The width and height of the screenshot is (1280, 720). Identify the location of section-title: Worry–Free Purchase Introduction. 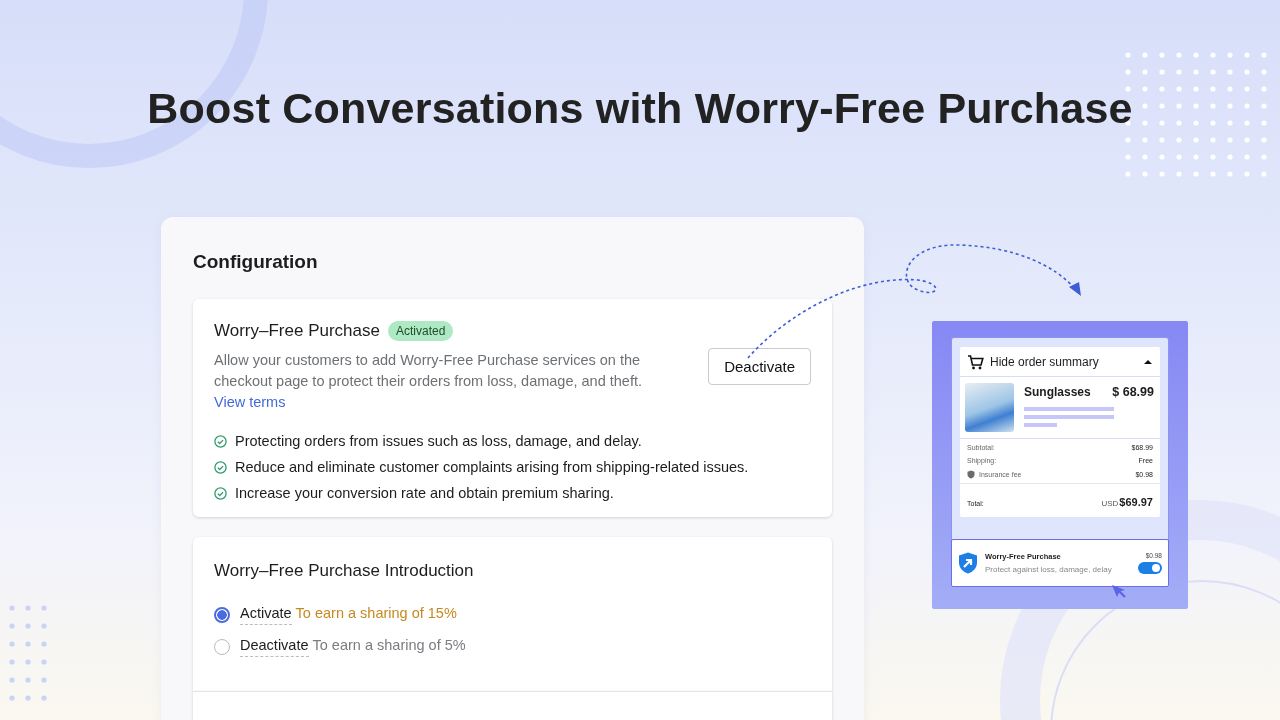
(344, 571).